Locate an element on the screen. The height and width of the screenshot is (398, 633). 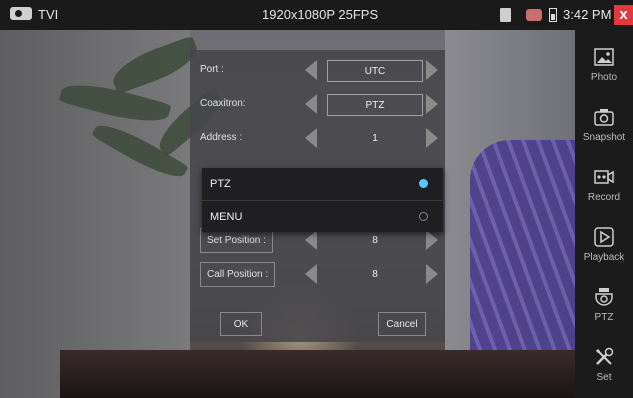
signal-mode: TVI is located at coordinates (48, 14).